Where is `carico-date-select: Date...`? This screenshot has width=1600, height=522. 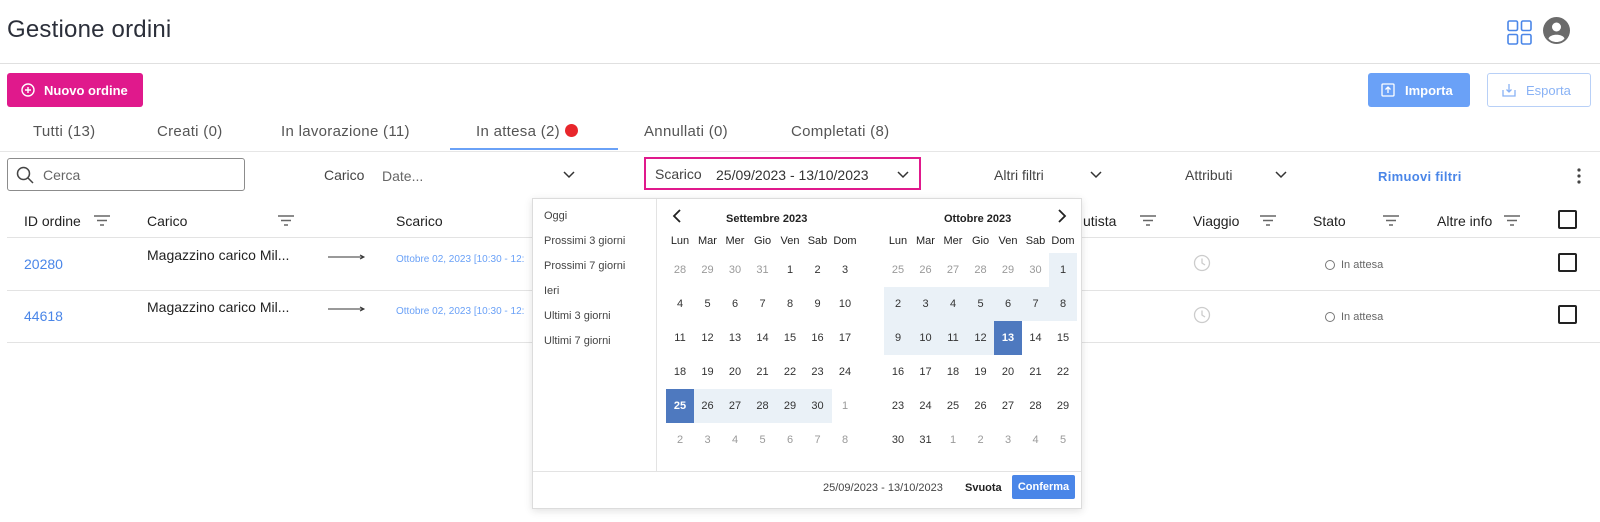 carico-date-select: Date... is located at coordinates (402, 176).